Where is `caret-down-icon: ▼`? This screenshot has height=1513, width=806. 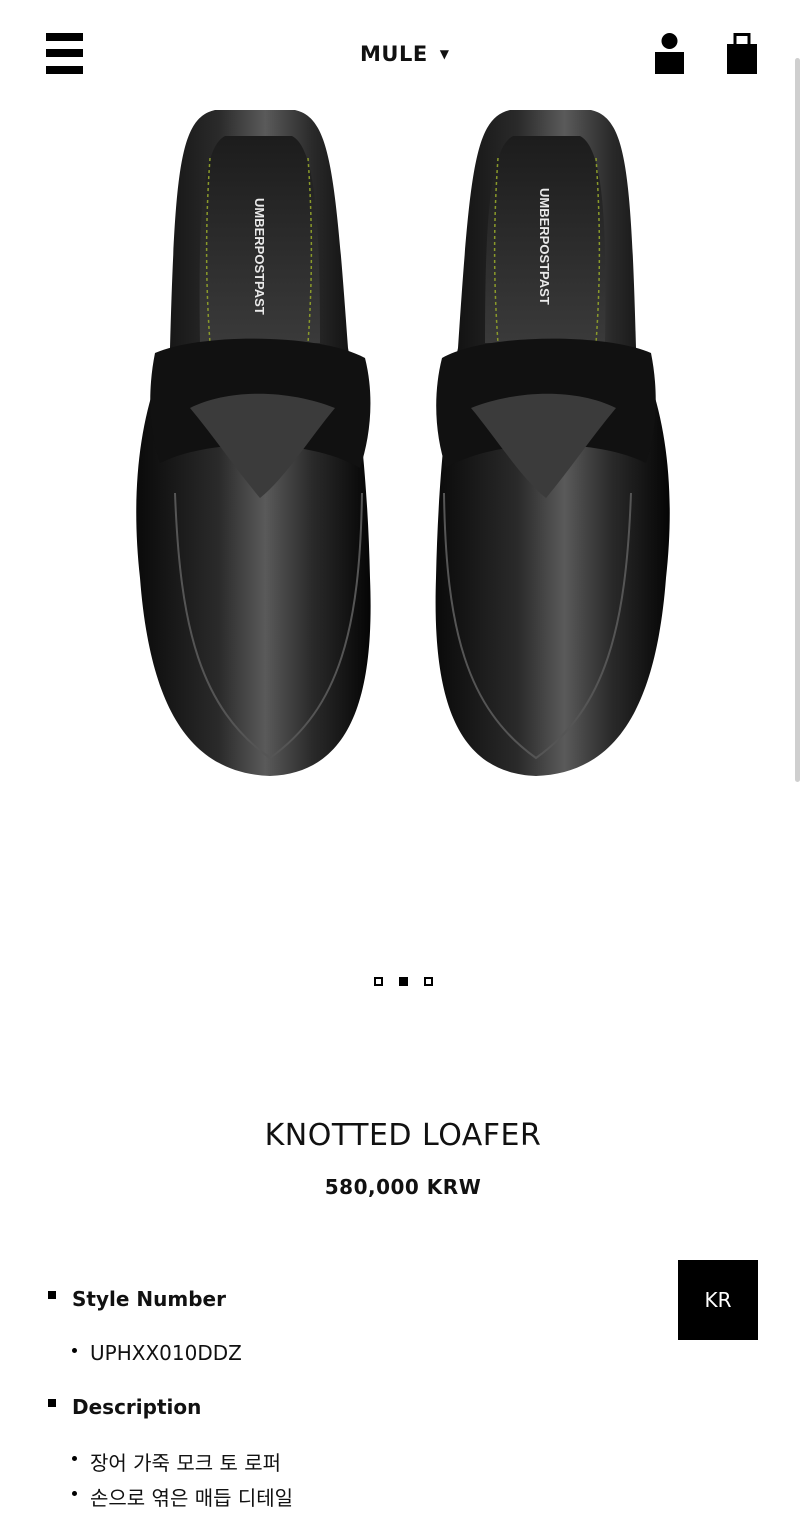 caret-down-icon: ▼ is located at coordinates (444, 54).